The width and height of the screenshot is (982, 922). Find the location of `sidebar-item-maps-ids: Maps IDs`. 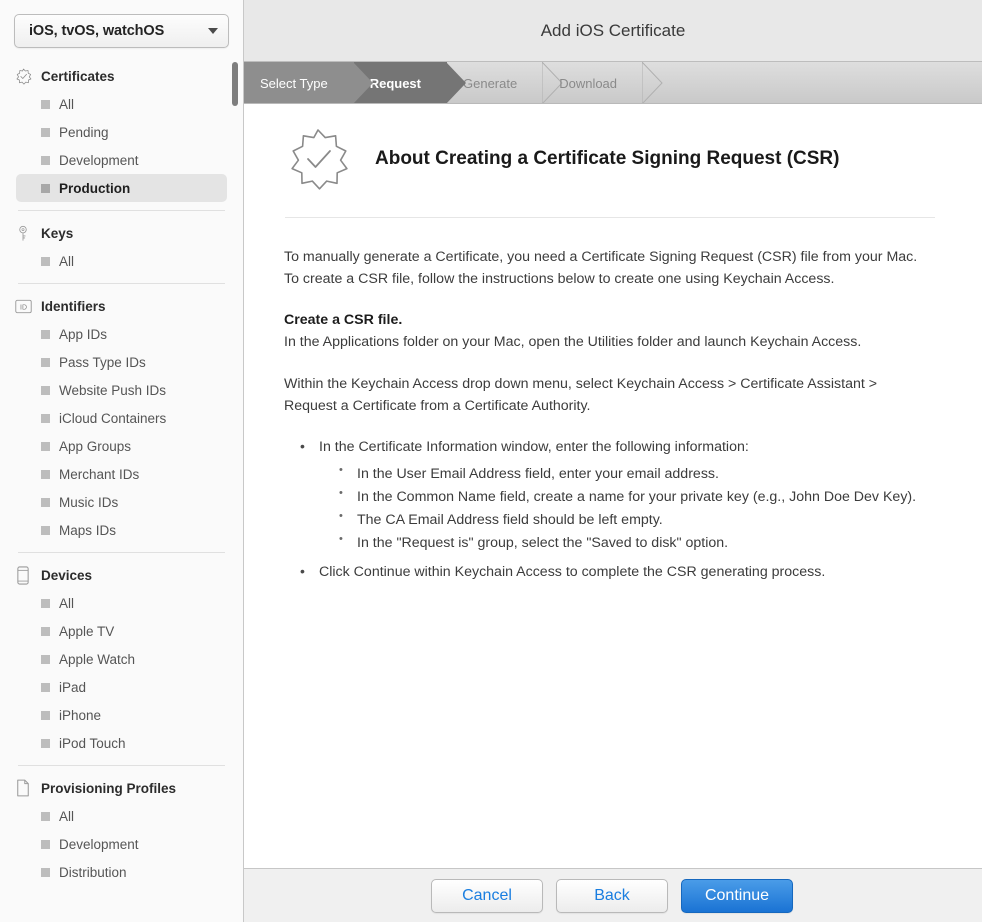

sidebar-item-maps-ids: Maps IDs is located at coordinates (121, 530).